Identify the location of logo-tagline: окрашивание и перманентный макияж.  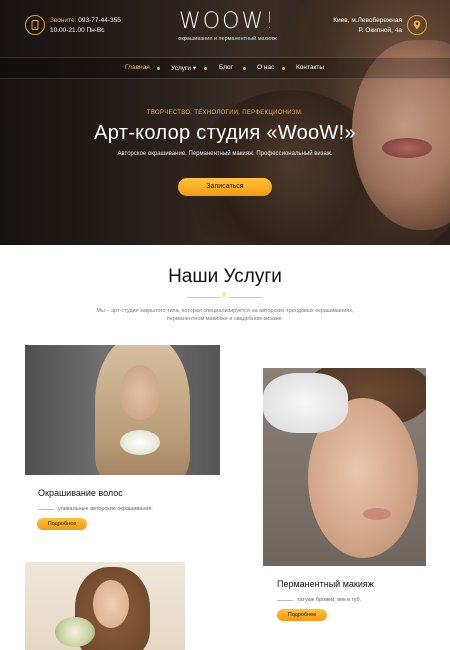
(227, 39).